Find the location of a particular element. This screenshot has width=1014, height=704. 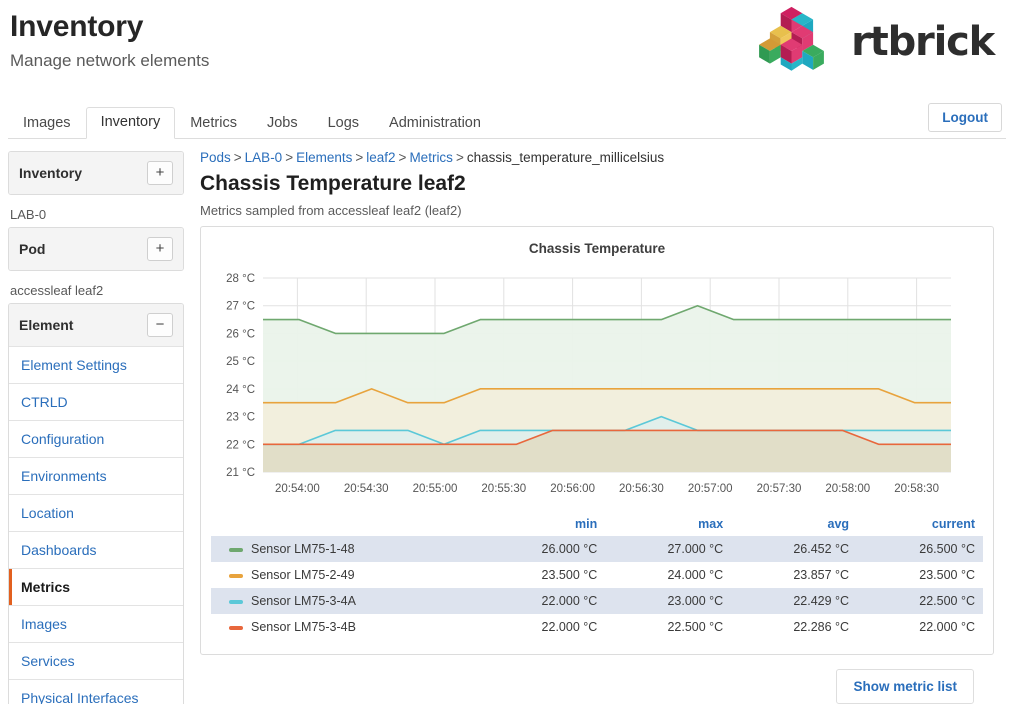

sidebar-panel-inventory: Inventory + is located at coordinates (96, 173).